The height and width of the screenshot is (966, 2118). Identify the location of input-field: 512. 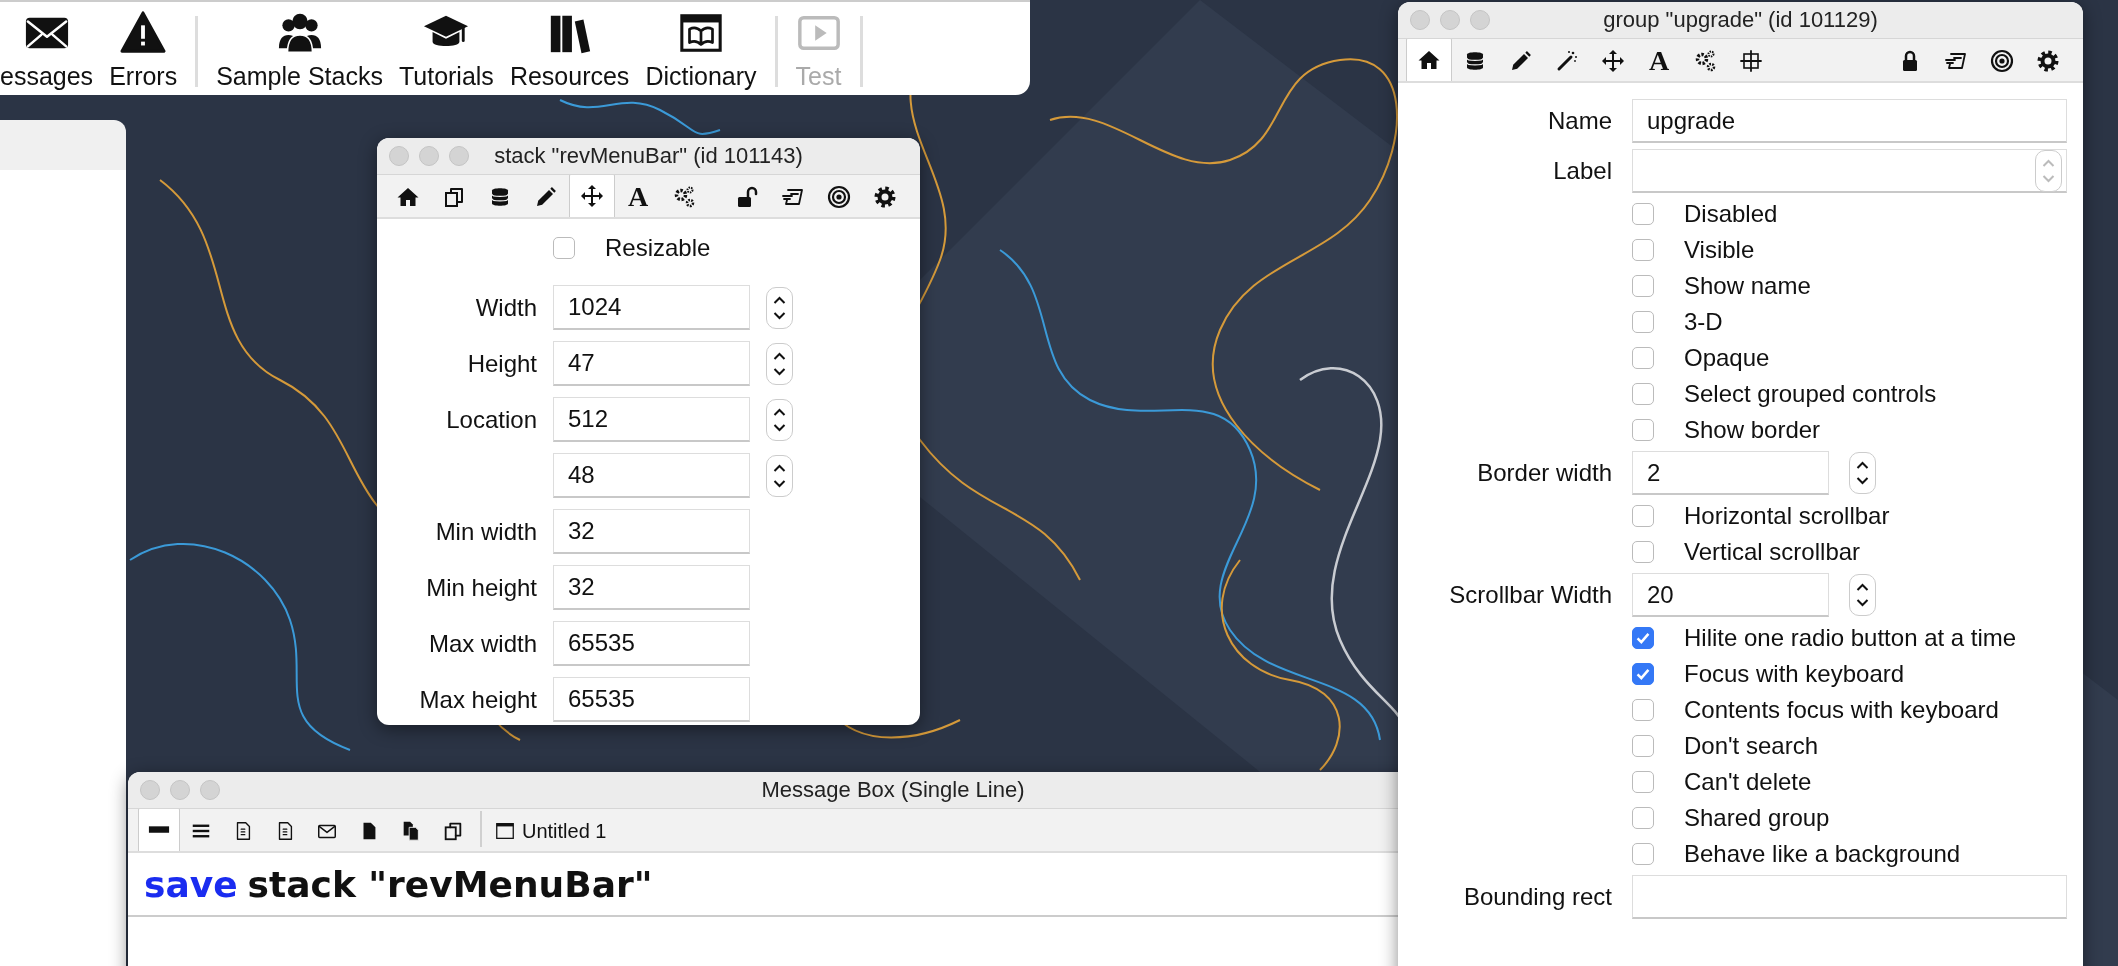
(651, 419).